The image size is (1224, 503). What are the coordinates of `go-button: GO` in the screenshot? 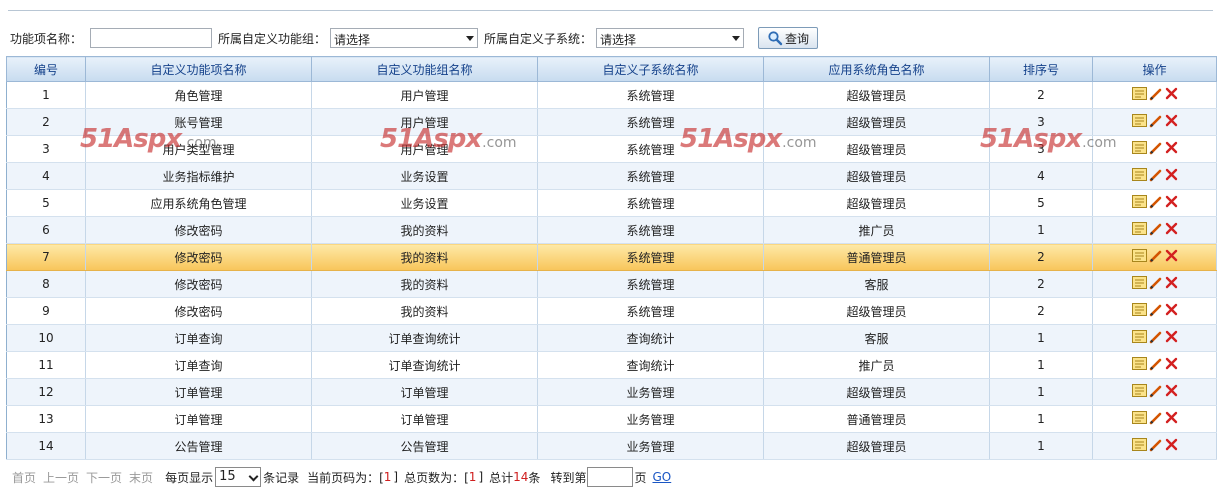 It's located at (661, 477).